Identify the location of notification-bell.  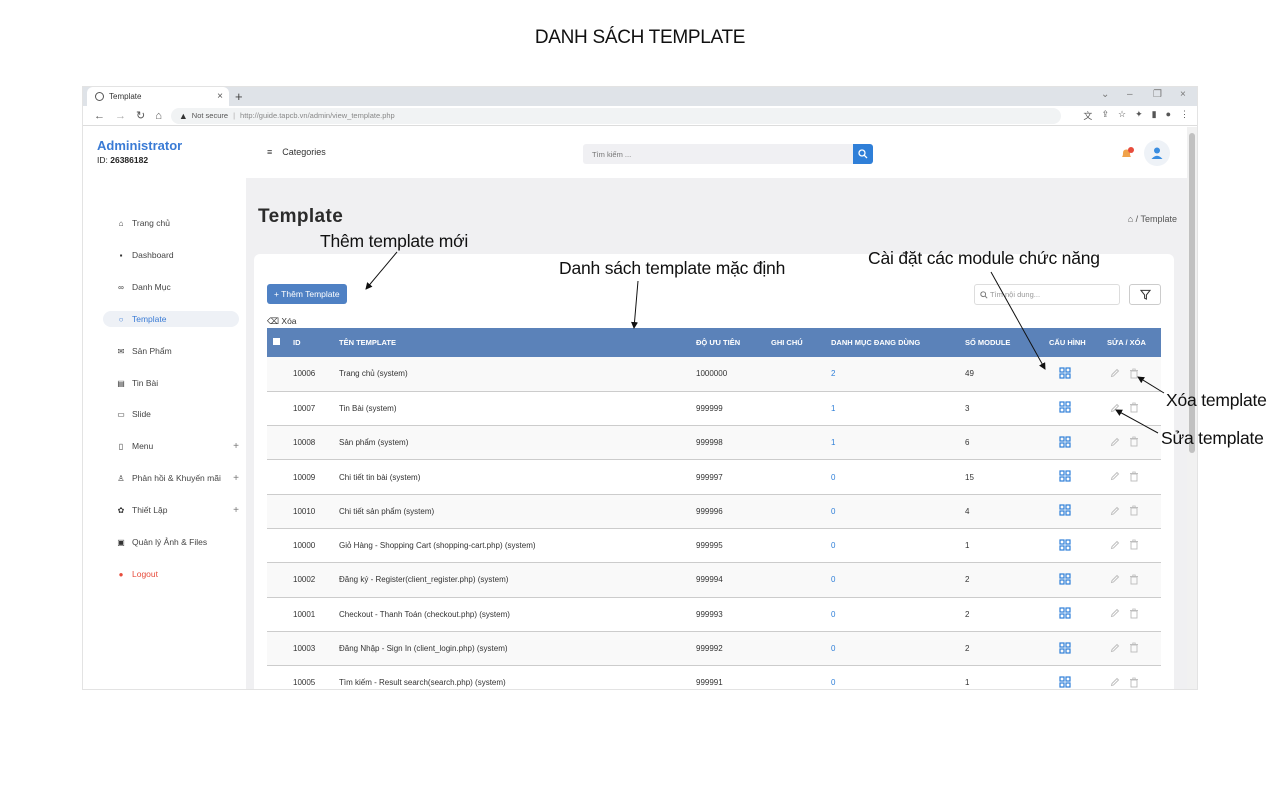
(1127, 154).